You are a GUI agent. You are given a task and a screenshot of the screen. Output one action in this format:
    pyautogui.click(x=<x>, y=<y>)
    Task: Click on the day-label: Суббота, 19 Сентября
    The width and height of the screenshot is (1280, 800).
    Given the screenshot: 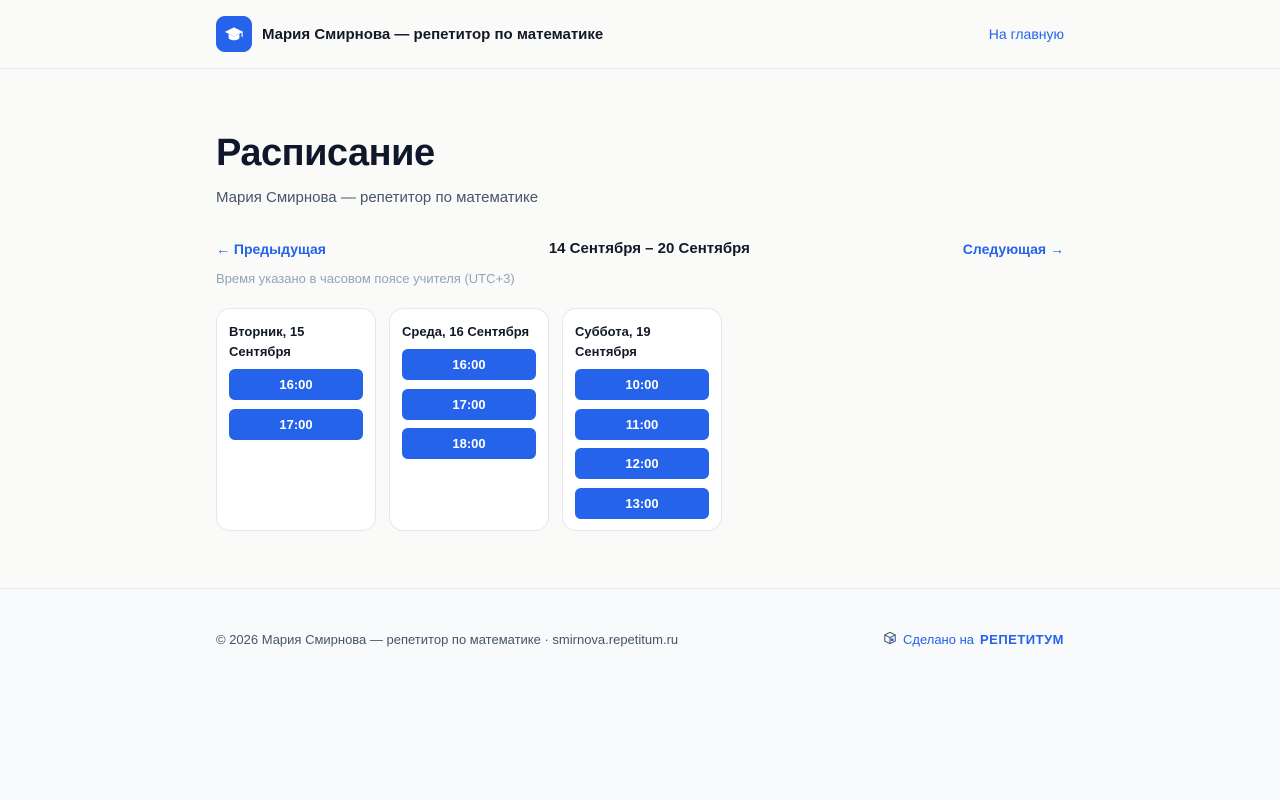 What is the action you would take?
    pyautogui.click(x=613, y=341)
    